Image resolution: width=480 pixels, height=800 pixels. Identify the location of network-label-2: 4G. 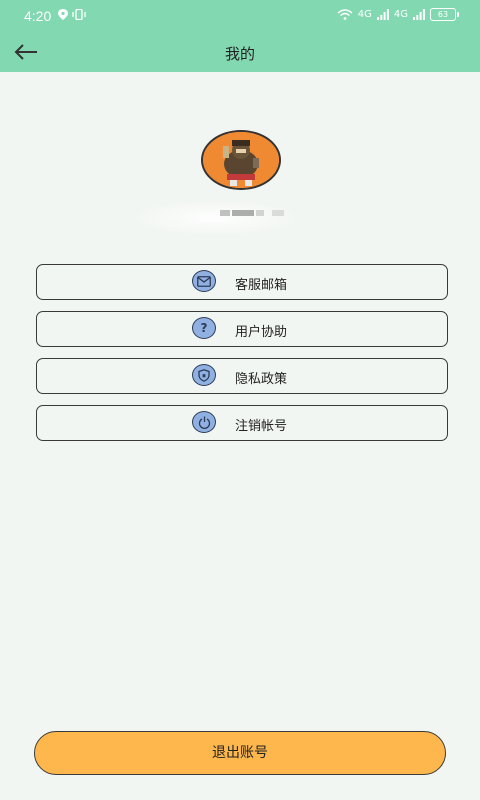
(400, 14).